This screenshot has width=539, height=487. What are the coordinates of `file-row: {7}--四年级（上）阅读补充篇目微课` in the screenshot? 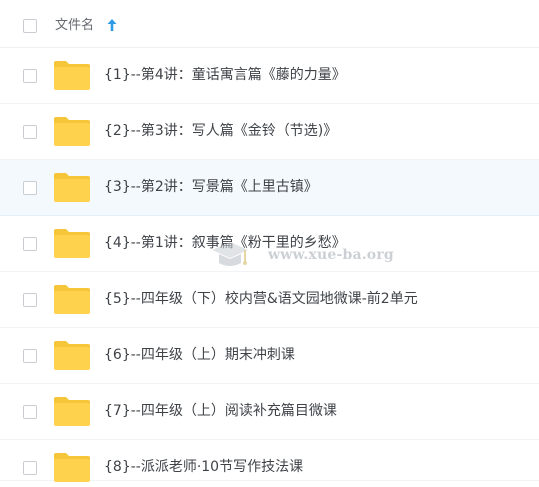 It's located at (269, 412).